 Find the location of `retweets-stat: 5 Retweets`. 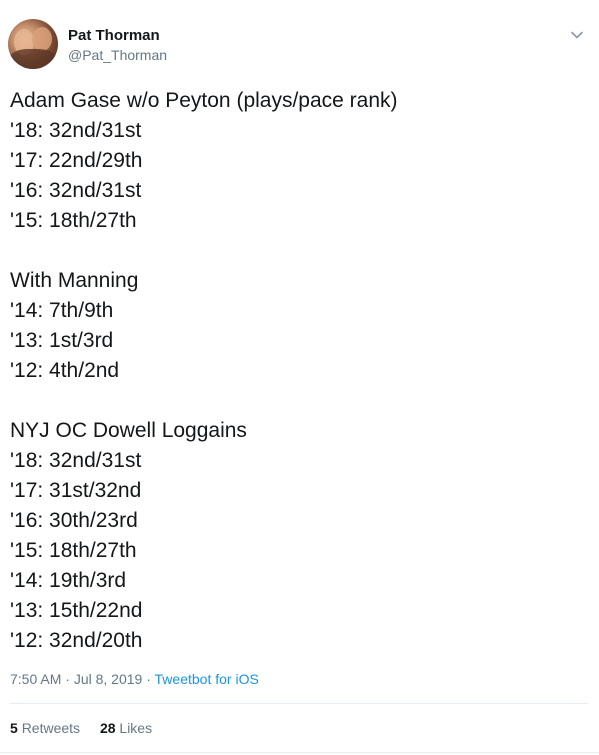

retweets-stat: 5 Retweets is located at coordinates (45, 728).